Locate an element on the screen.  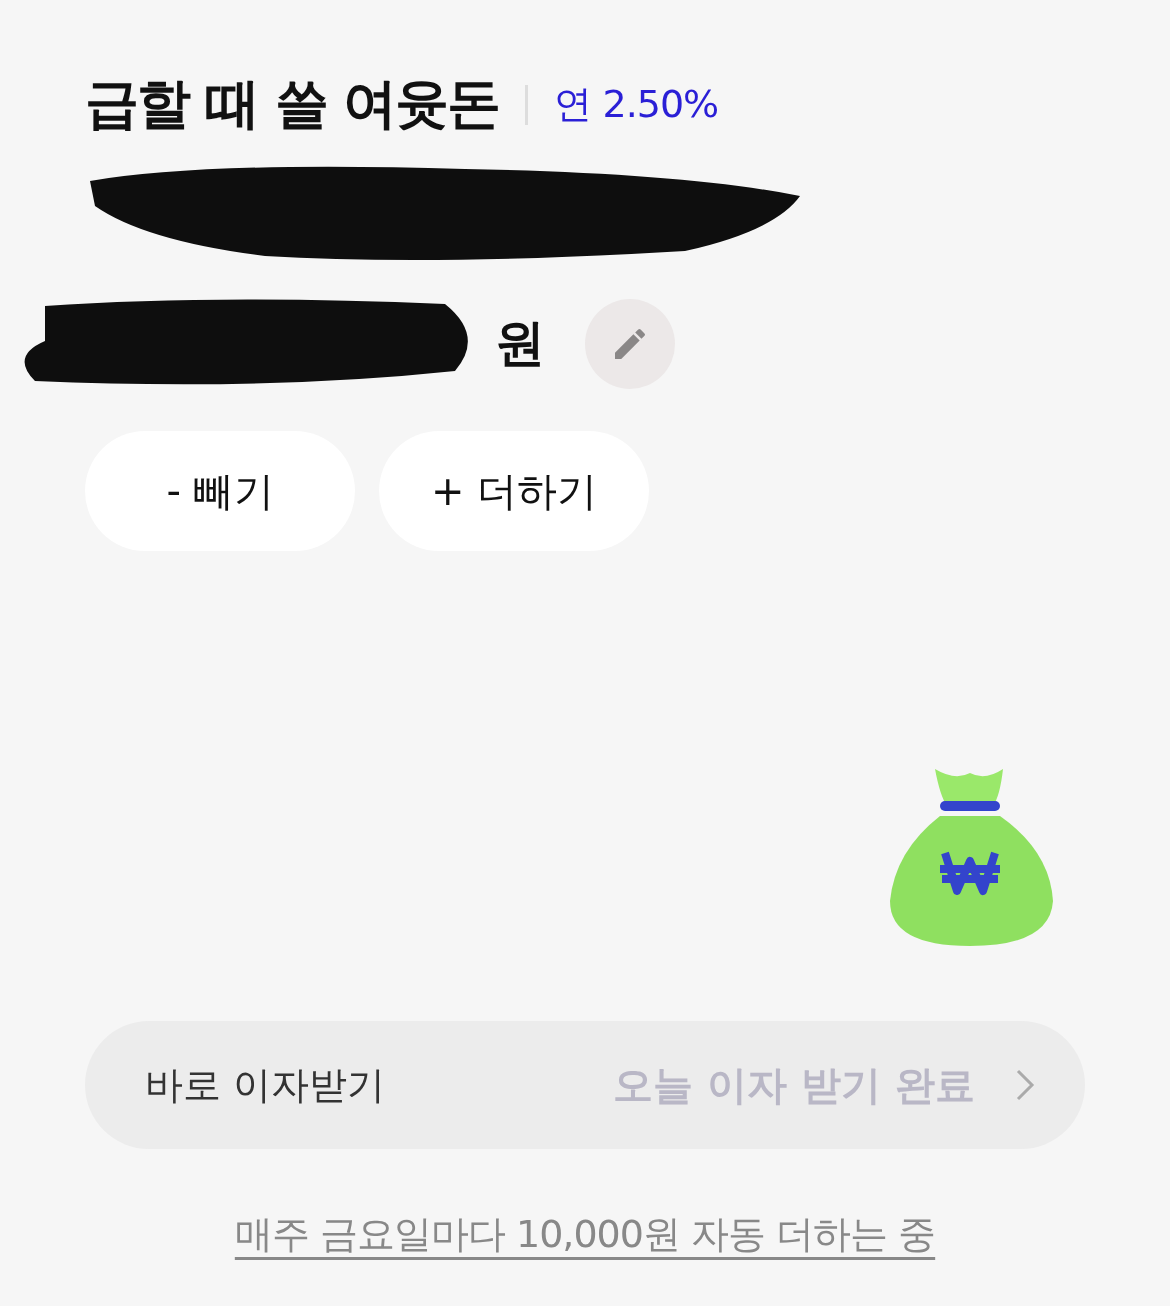
currency-unit: 원 is located at coordinates (520, 343).